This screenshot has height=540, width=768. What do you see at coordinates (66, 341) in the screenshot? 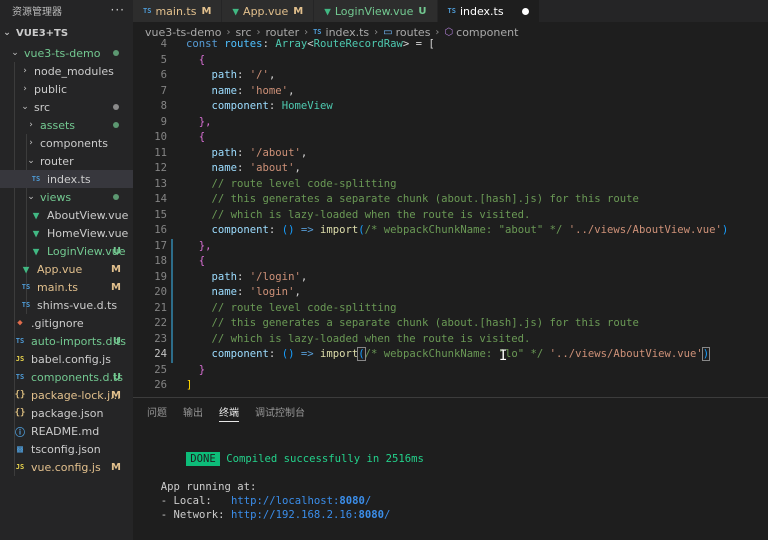
I see `tree-item-auto-imports: TS auto-imports.d.ts U` at bounding box center [66, 341].